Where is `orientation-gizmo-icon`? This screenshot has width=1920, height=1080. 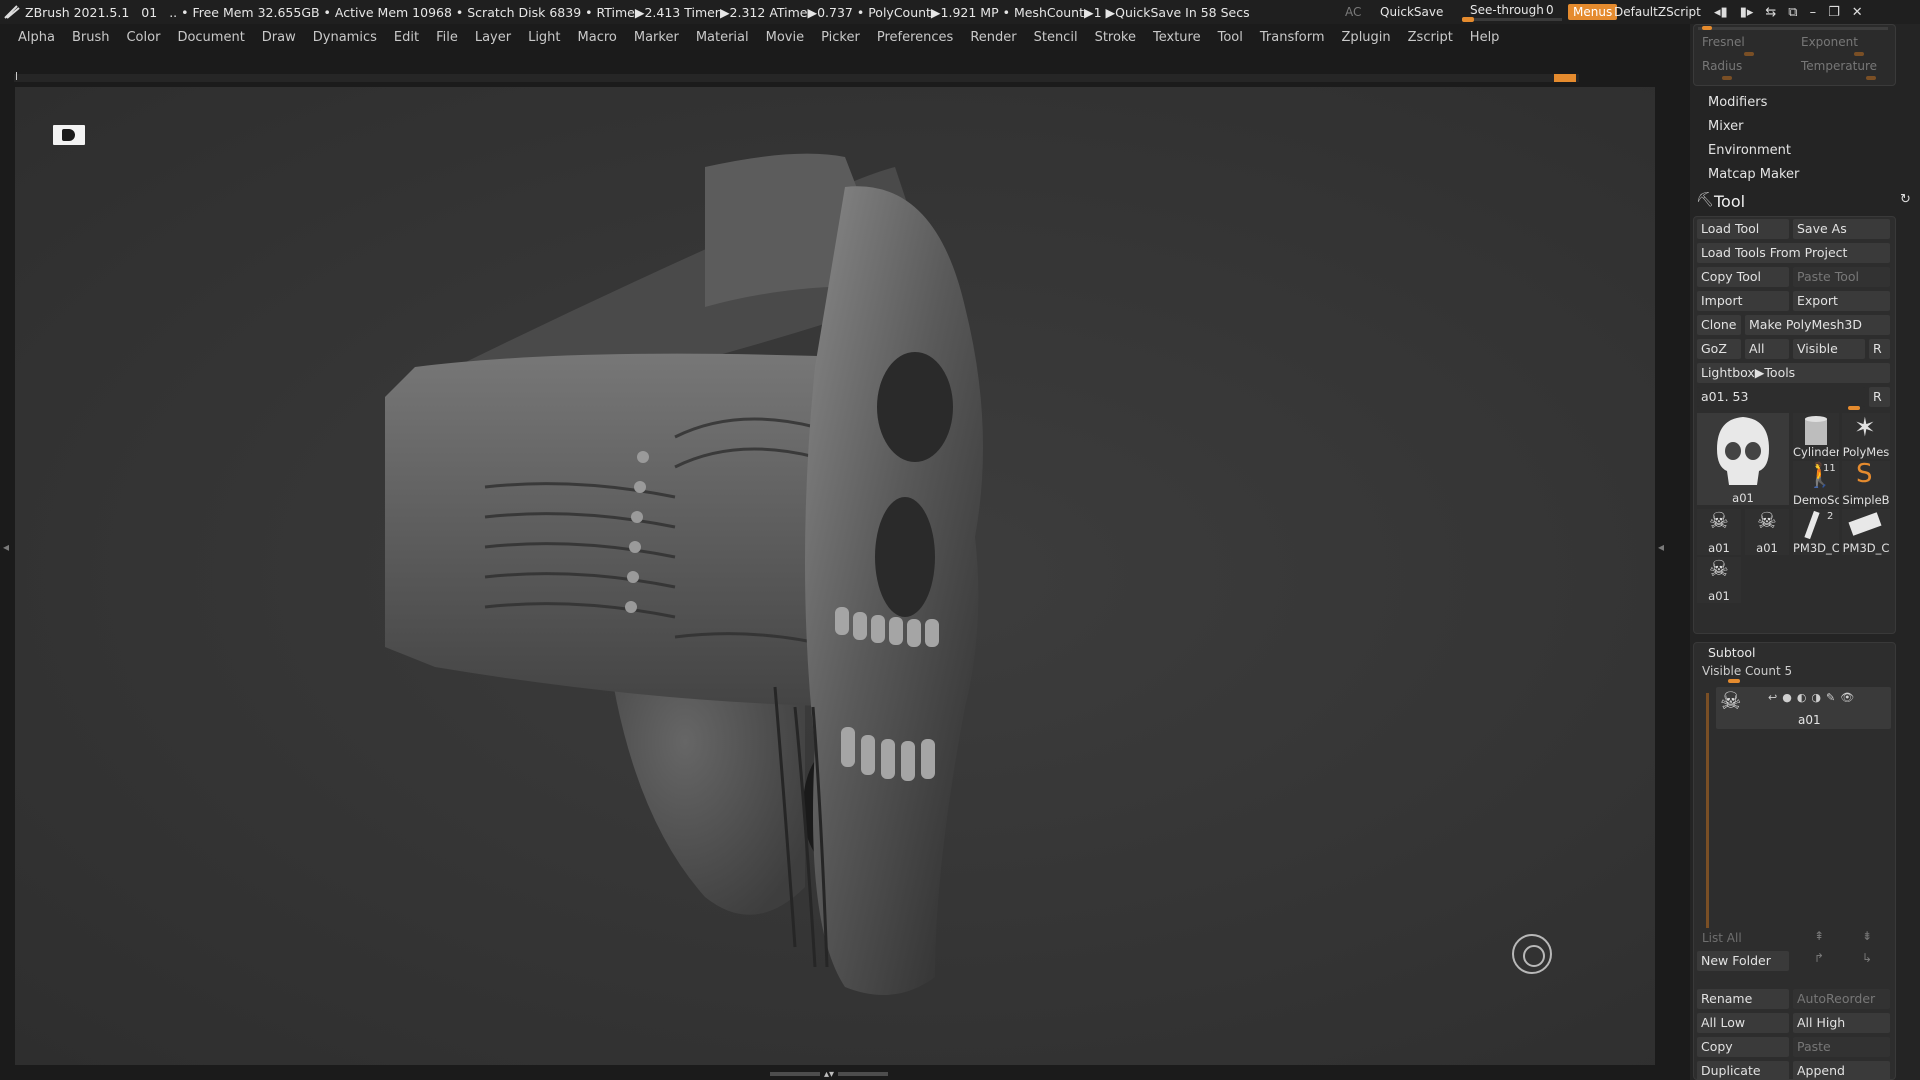
orientation-gizmo-icon is located at coordinates (1532, 954).